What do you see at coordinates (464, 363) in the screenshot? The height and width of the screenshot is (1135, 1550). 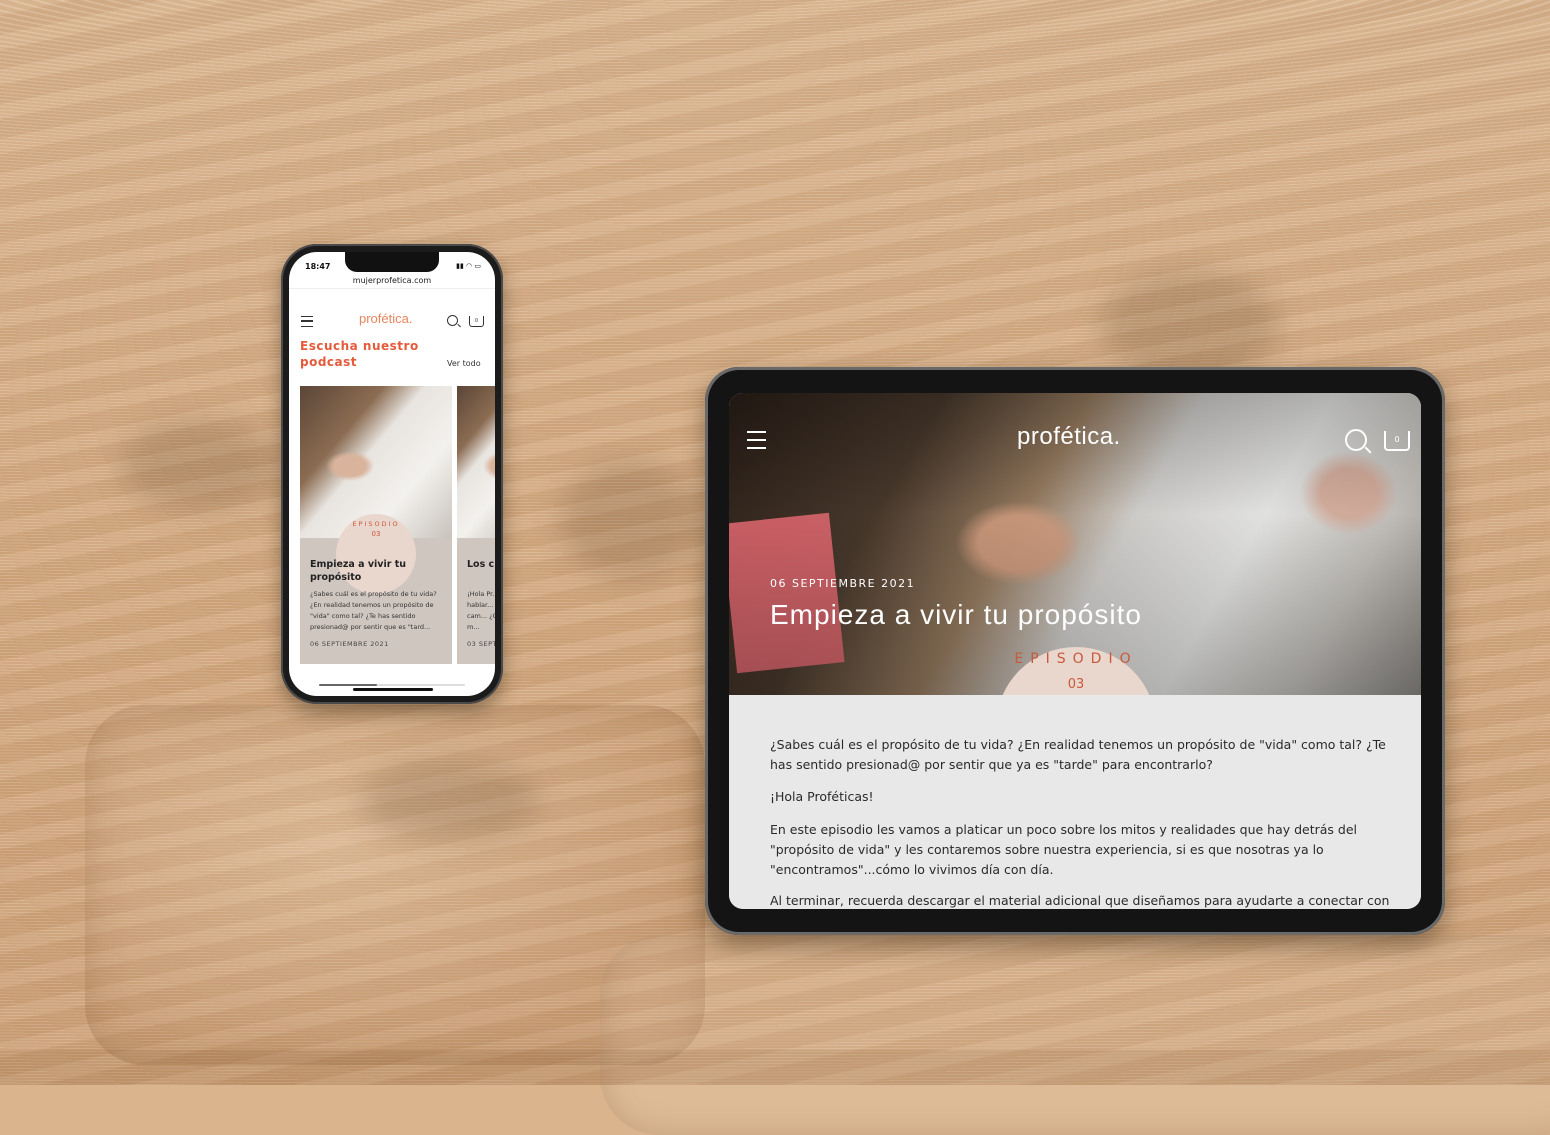 I see `see-all-link: Ver todo` at bounding box center [464, 363].